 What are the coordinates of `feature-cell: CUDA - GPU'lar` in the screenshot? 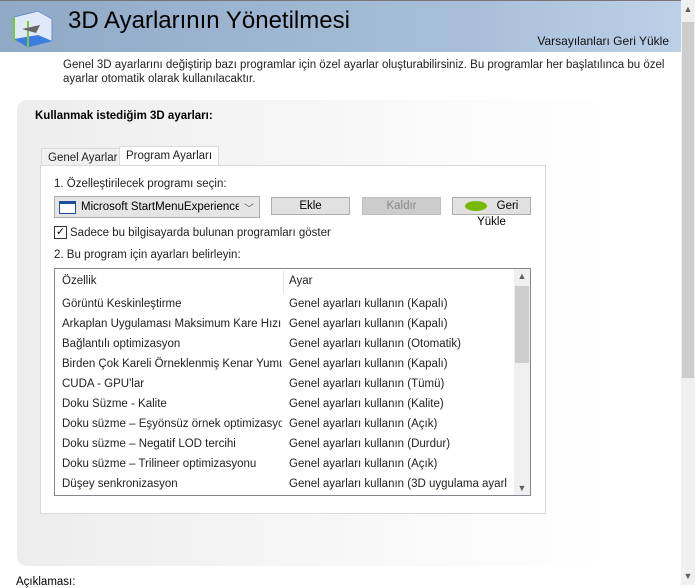 It's located at (103, 384).